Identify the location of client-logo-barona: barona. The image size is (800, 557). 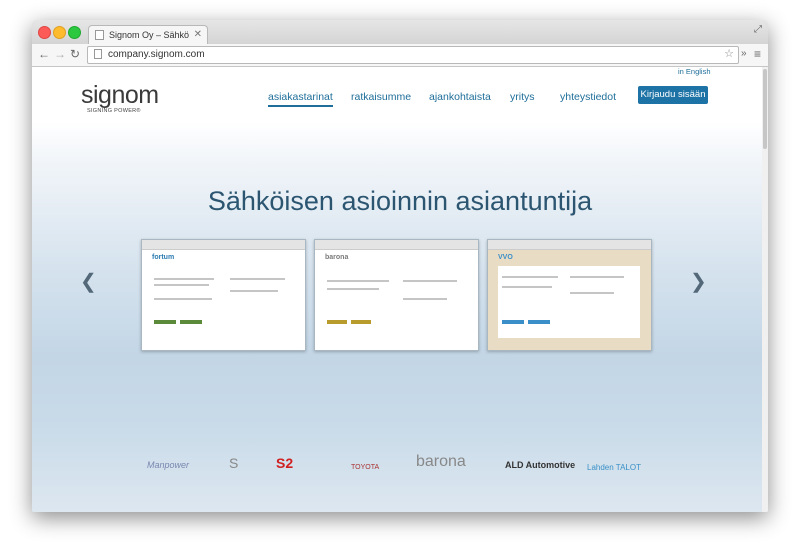
(441, 461).